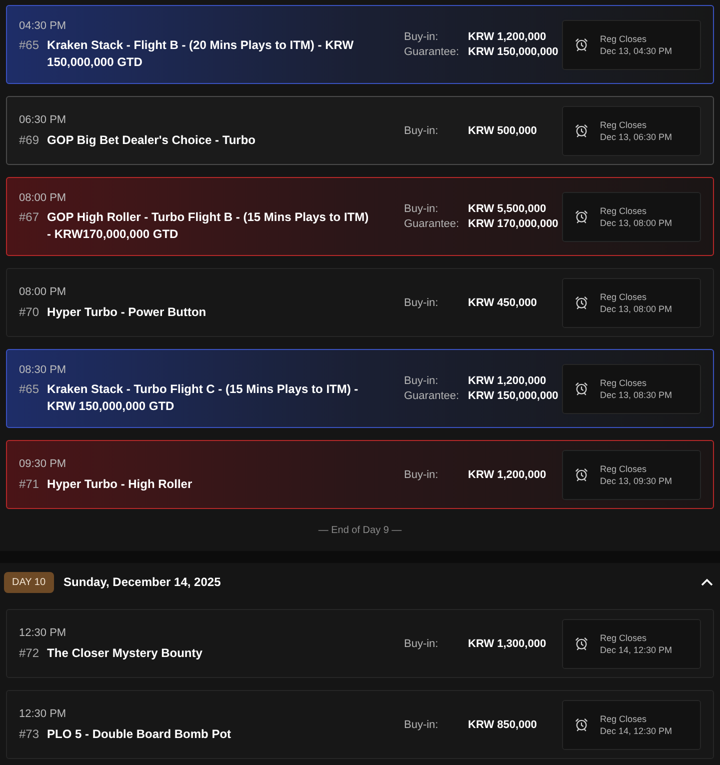 This screenshot has width=720, height=765. I want to click on event-title: Hyper Turbo - Power Button, so click(127, 312).